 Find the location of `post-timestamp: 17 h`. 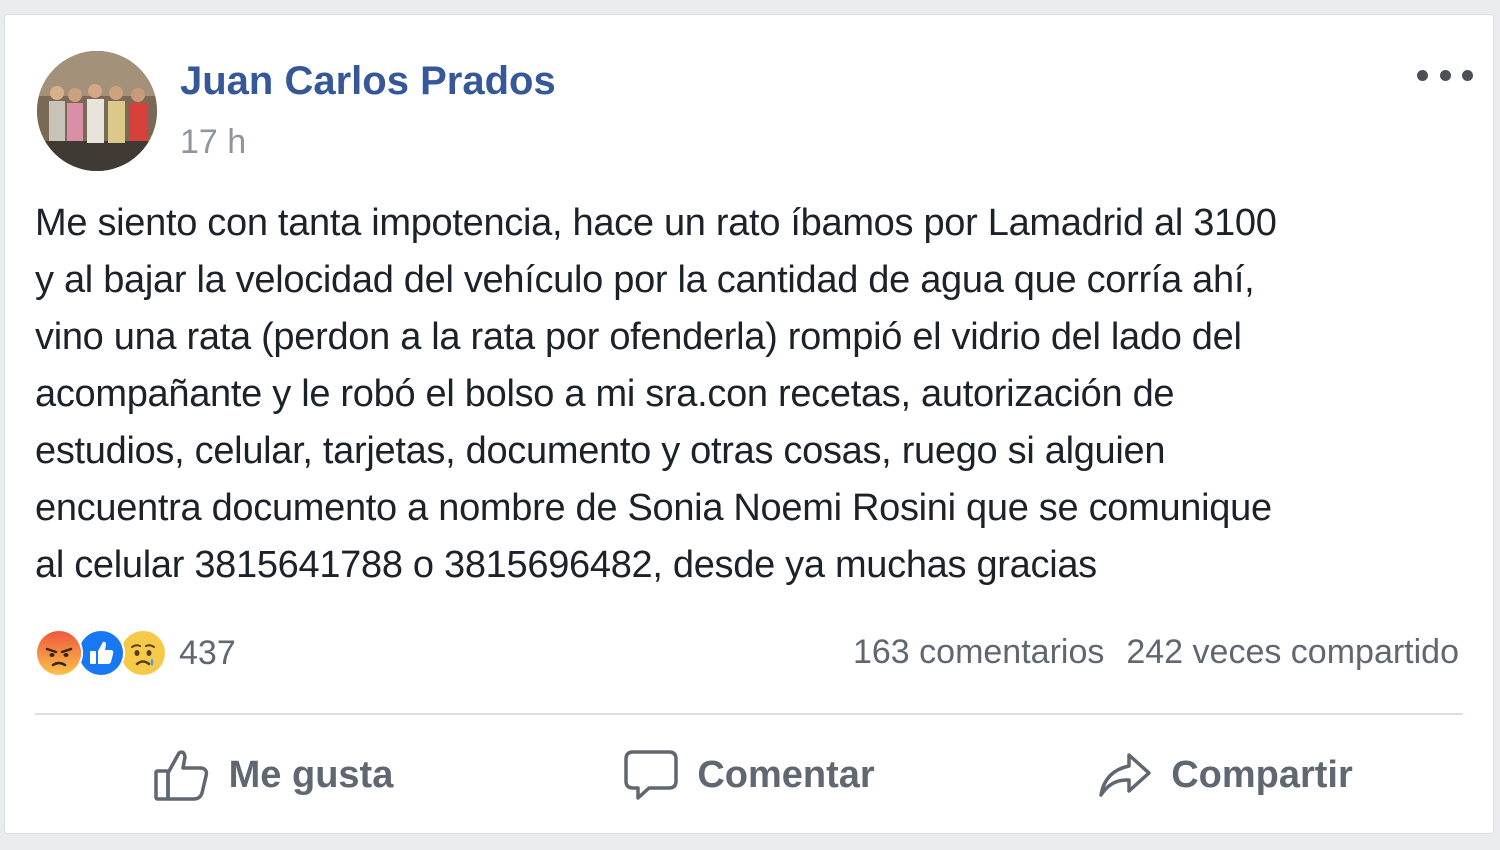

post-timestamp: 17 h is located at coordinates (213, 142).